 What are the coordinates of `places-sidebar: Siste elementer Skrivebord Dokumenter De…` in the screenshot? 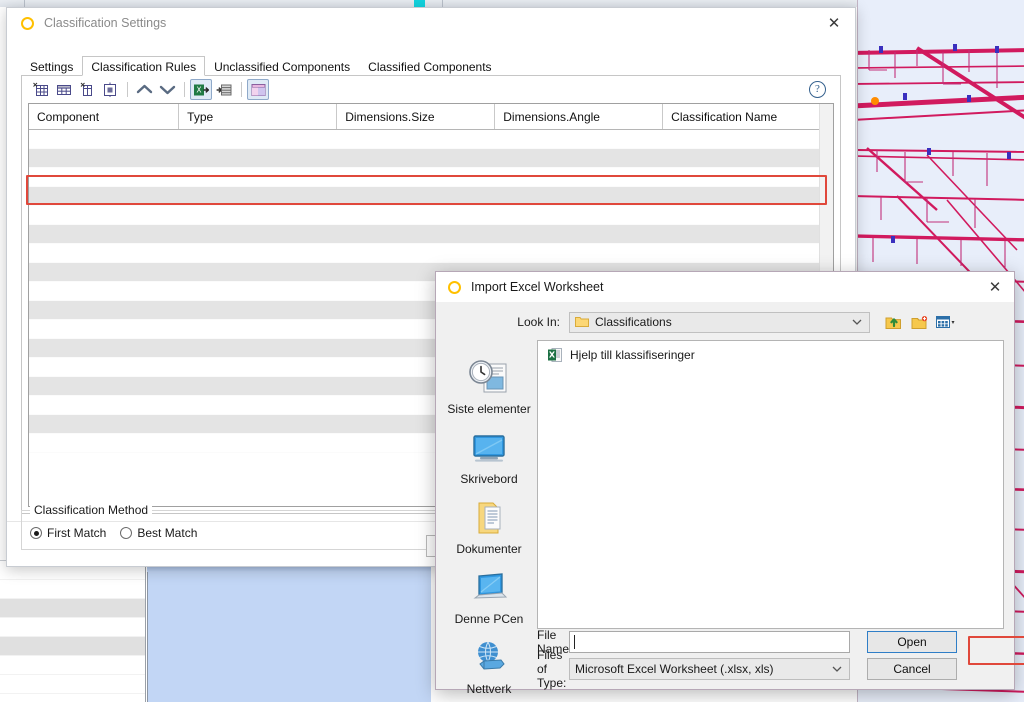 It's located at (489, 518).